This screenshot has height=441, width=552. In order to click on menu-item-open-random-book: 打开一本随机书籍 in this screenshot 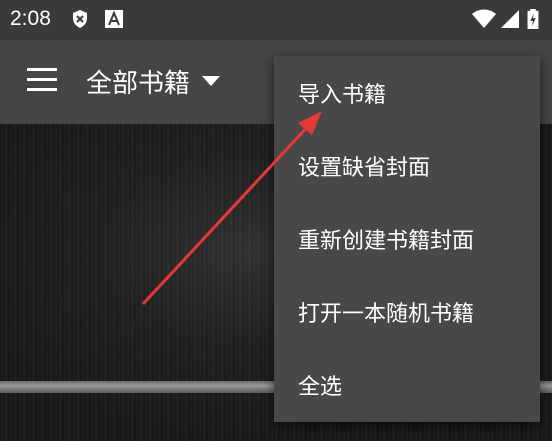, I will do `click(407, 311)`.